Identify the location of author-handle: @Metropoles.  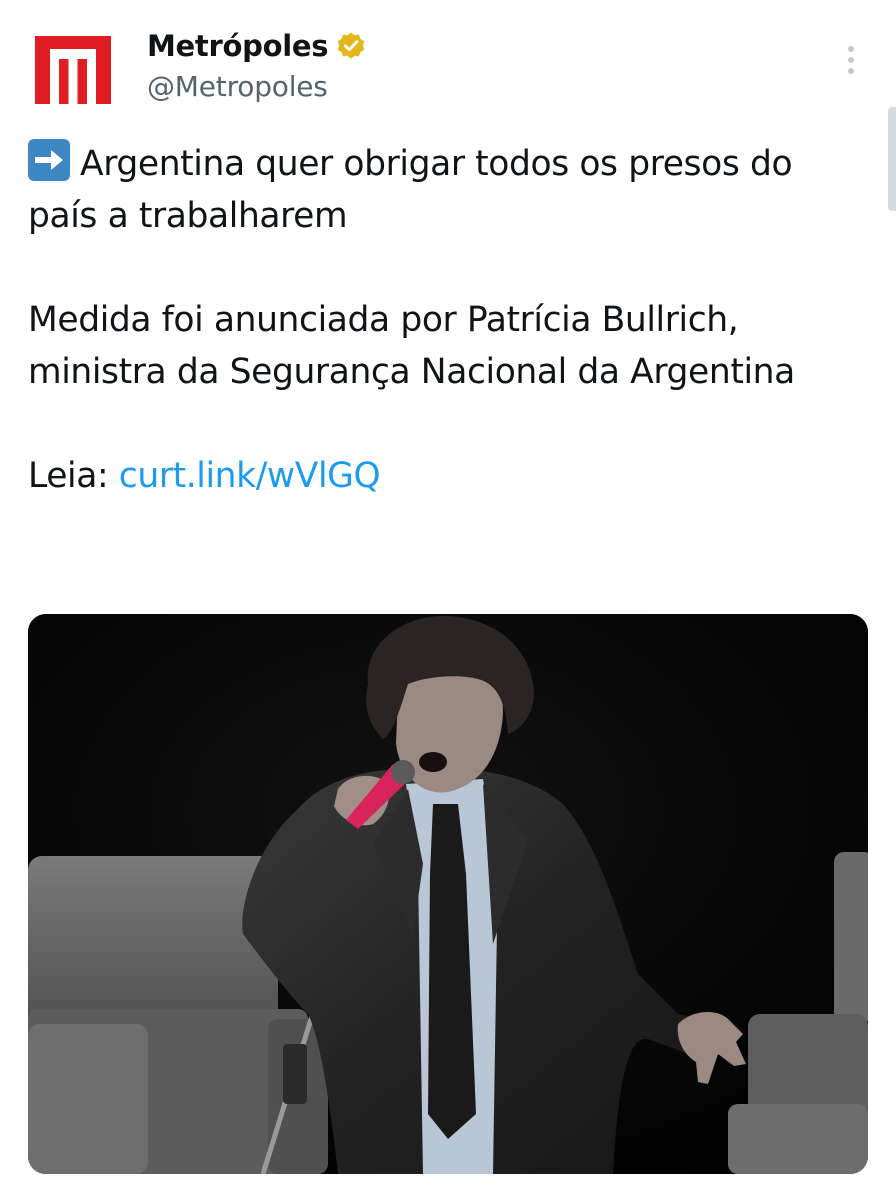
(256, 86).